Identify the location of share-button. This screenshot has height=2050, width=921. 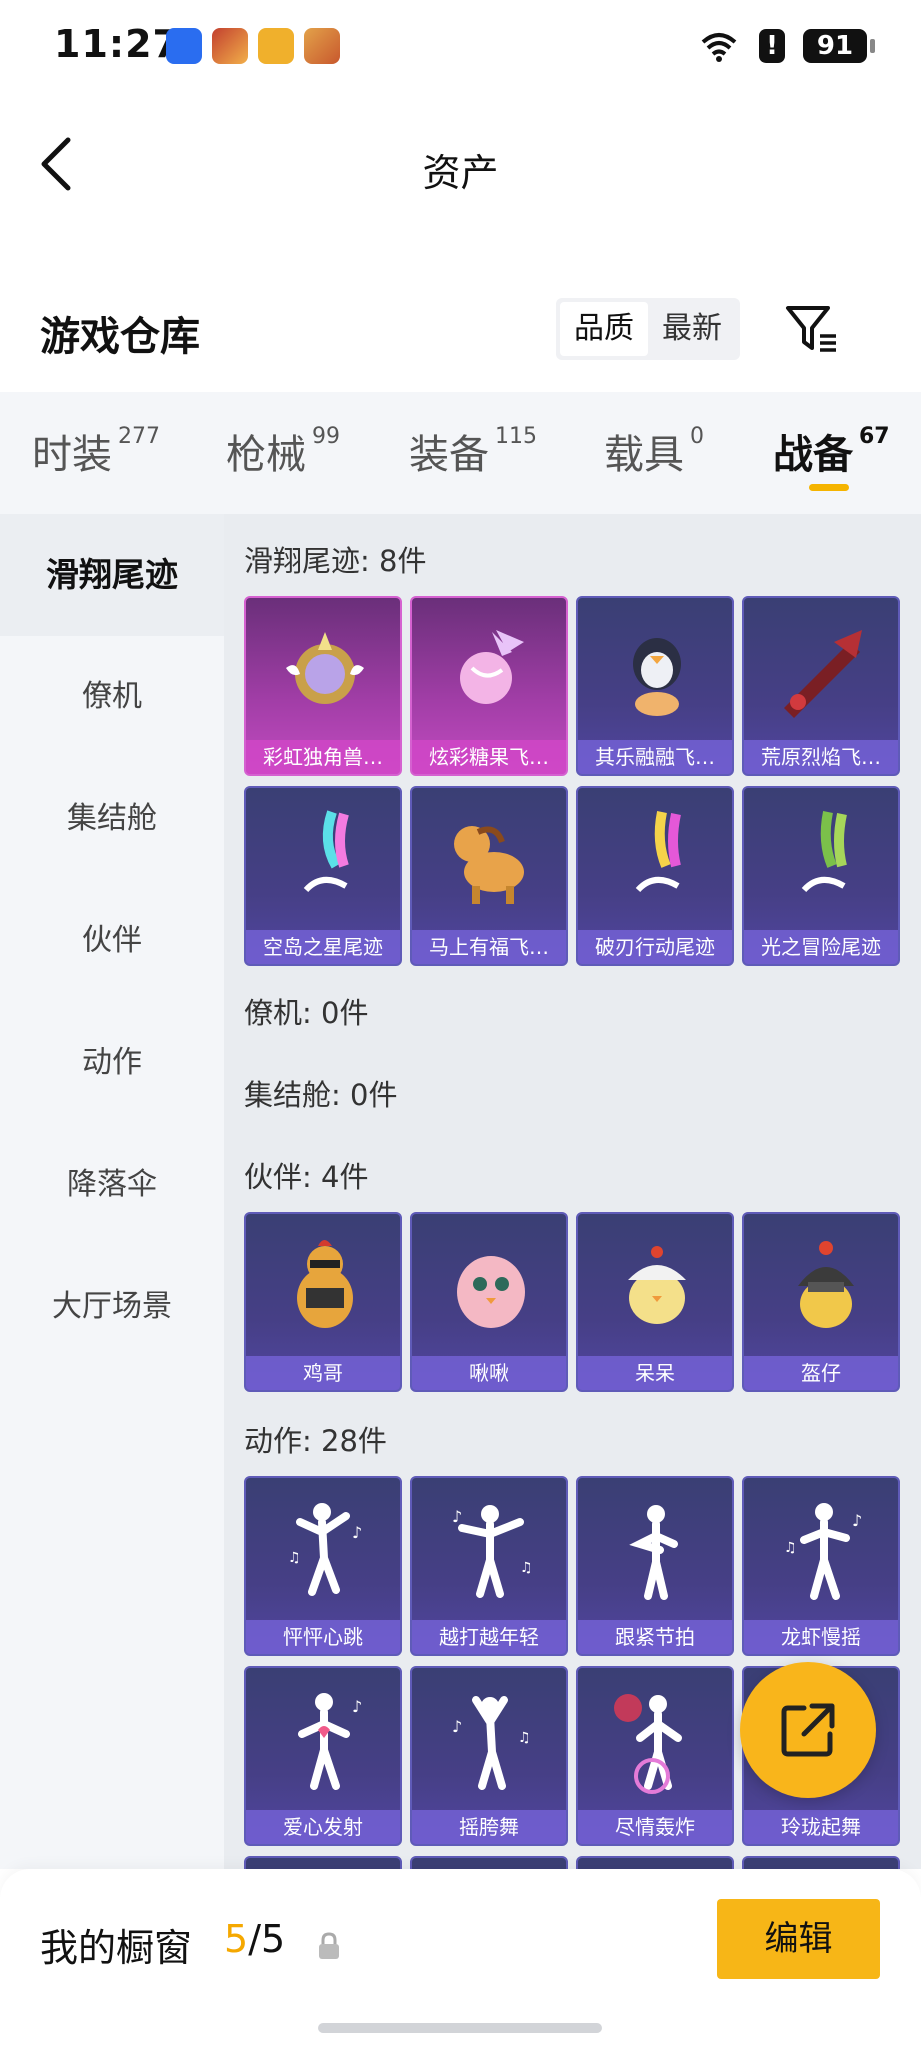
(808, 1730).